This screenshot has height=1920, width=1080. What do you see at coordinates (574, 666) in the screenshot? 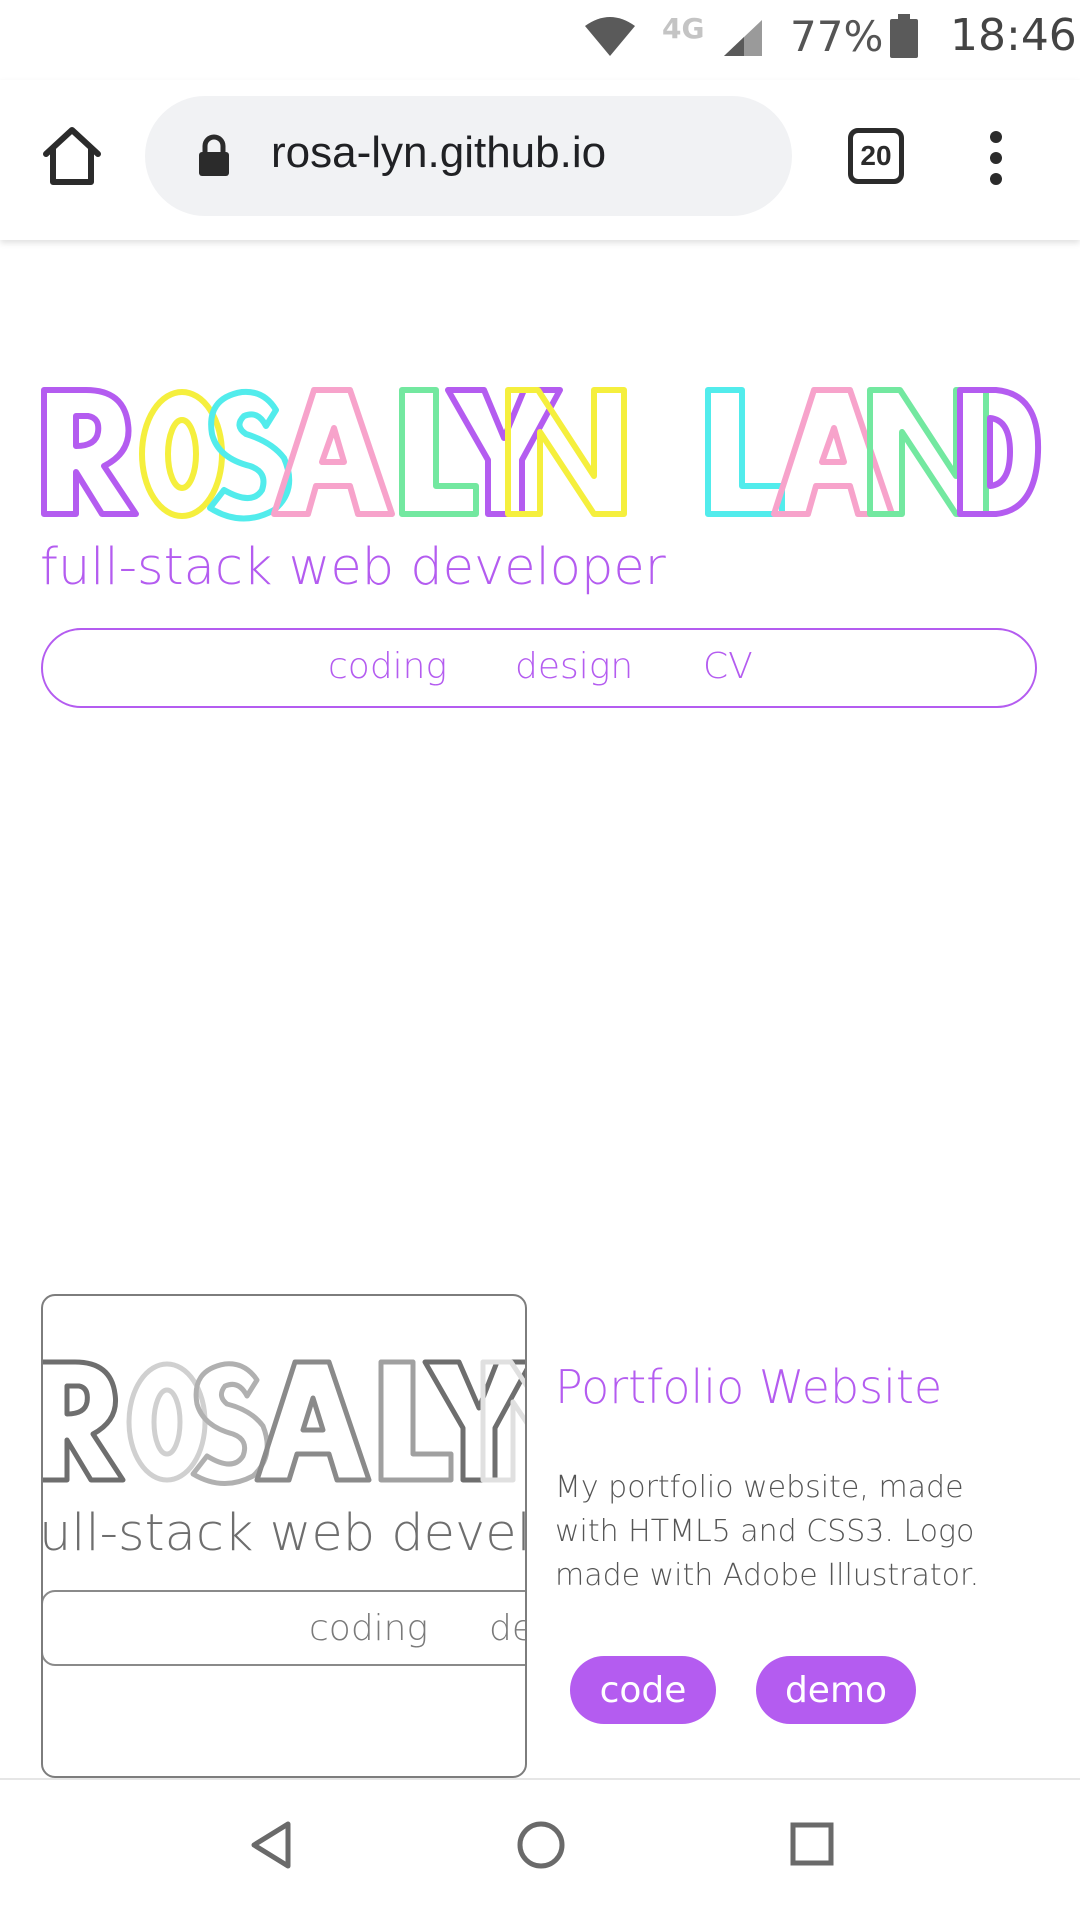
I see `nav-link-design: design` at bounding box center [574, 666].